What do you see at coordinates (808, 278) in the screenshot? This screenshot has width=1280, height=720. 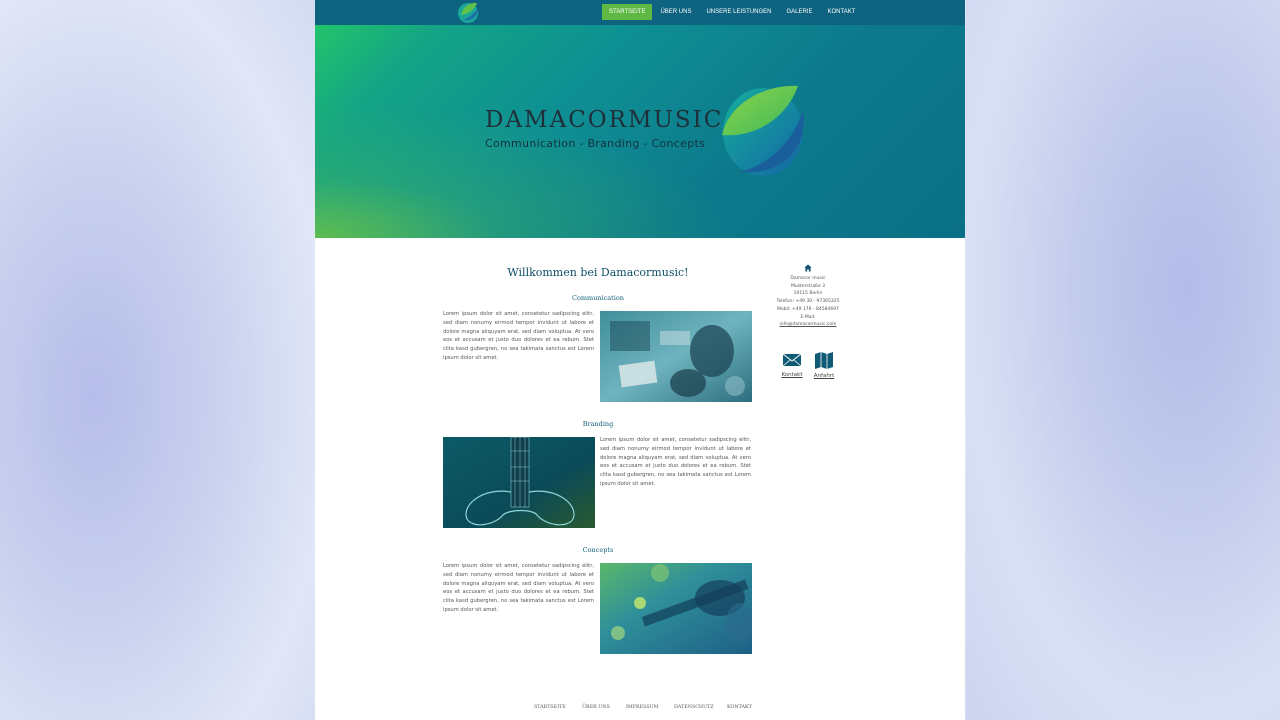 I see `sidebar-company: Damacor music` at bounding box center [808, 278].